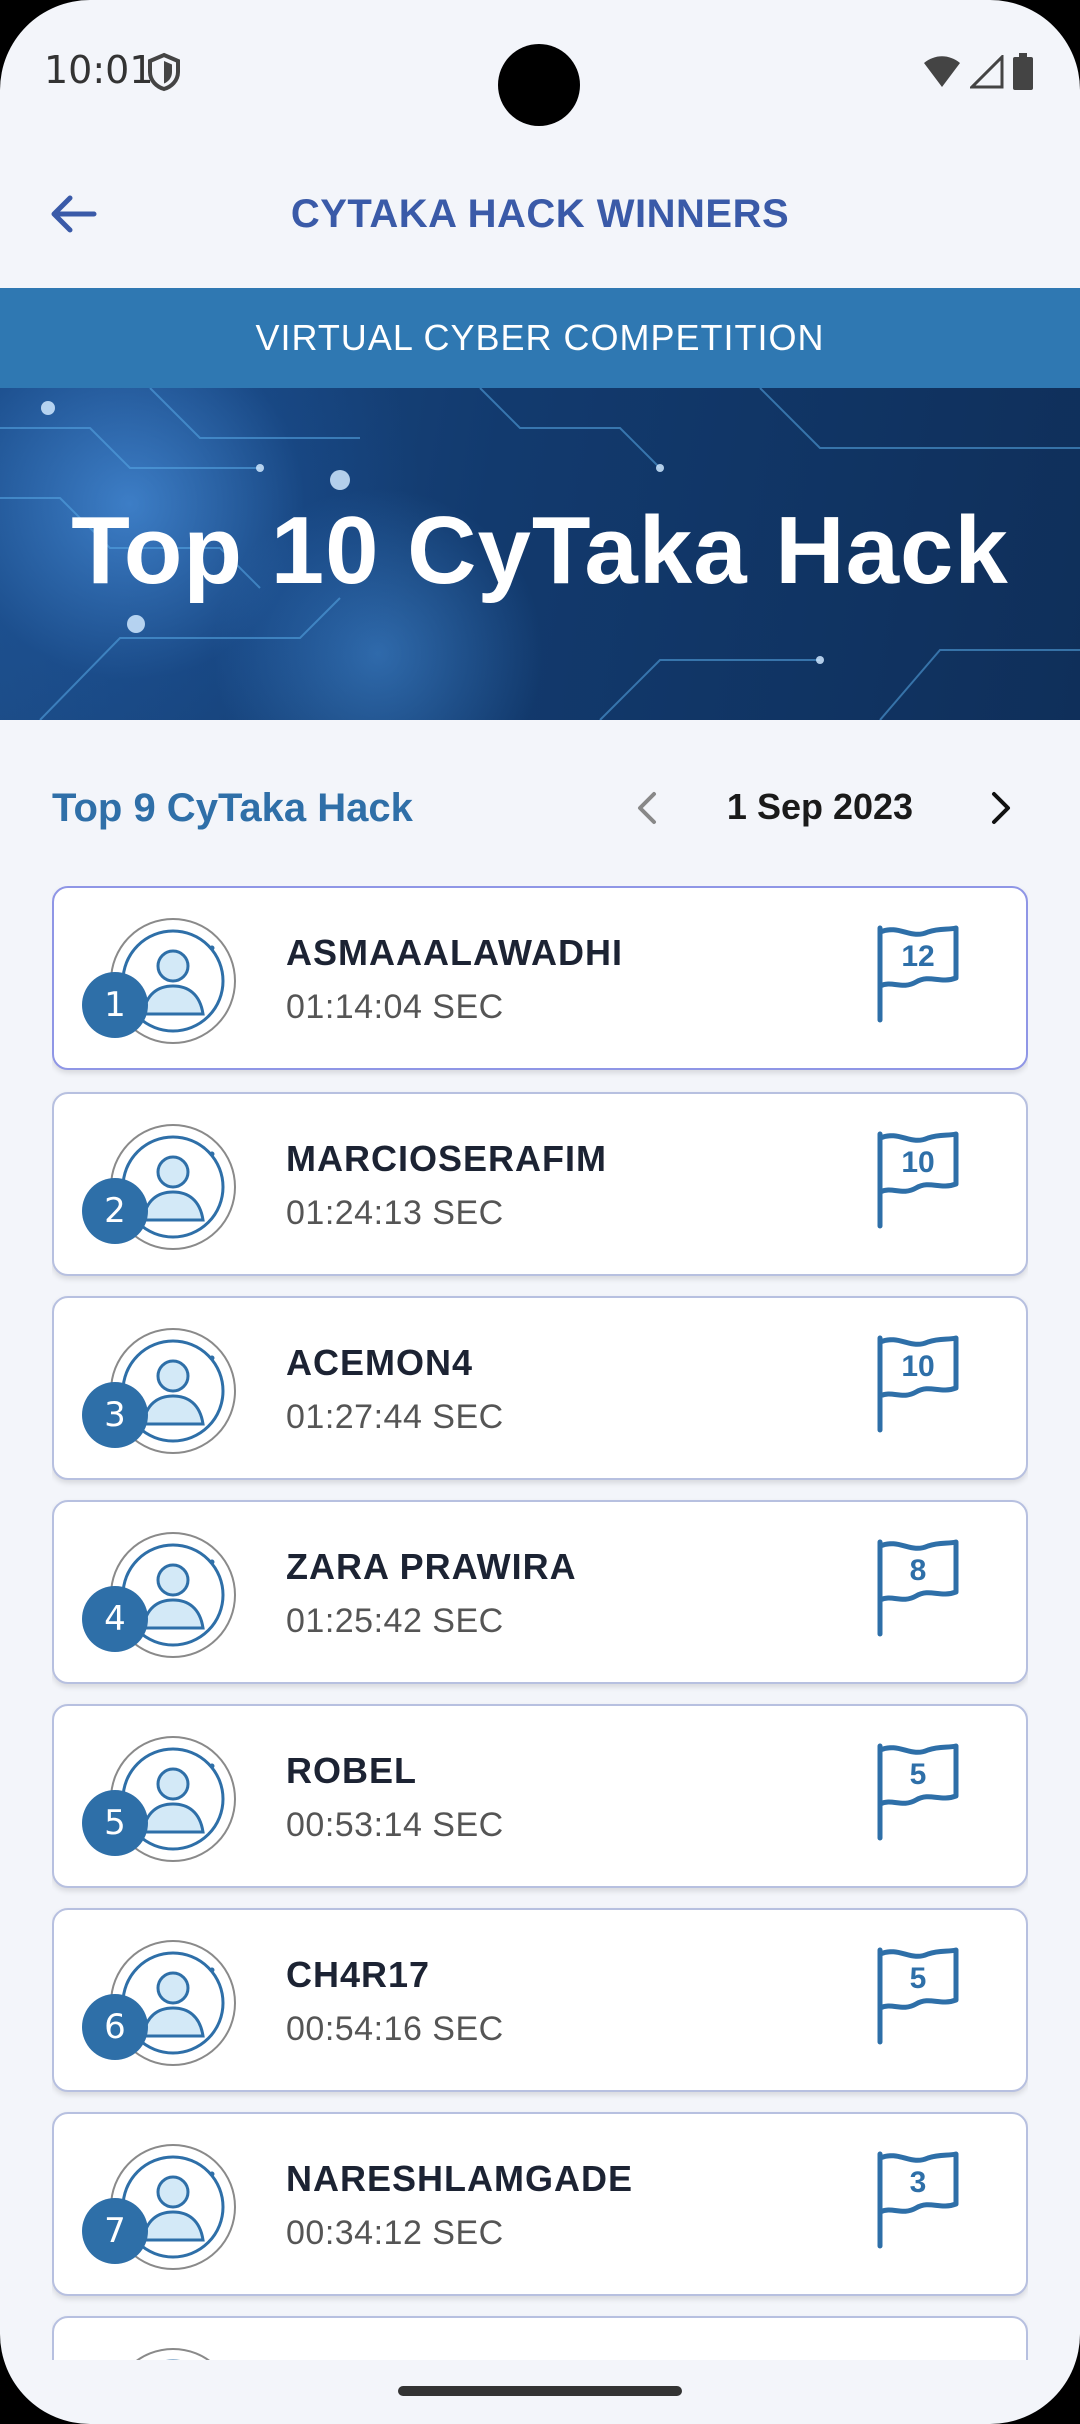 This screenshot has width=1080, height=2424. Describe the element at coordinates (918, 2182) in the screenshot. I see `flag-count: 3` at that location.